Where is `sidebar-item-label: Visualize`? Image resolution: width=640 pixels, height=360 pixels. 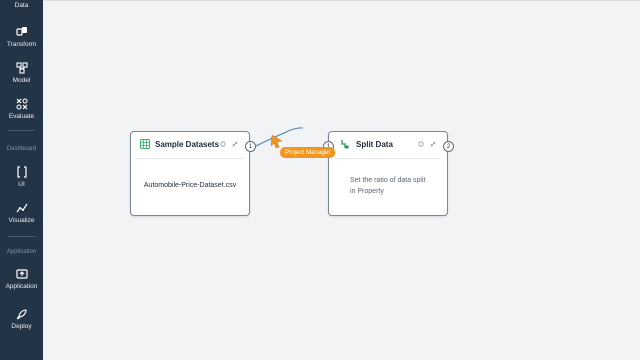
sidebar-item-label: Visualize is located at coordinates (21, 220).